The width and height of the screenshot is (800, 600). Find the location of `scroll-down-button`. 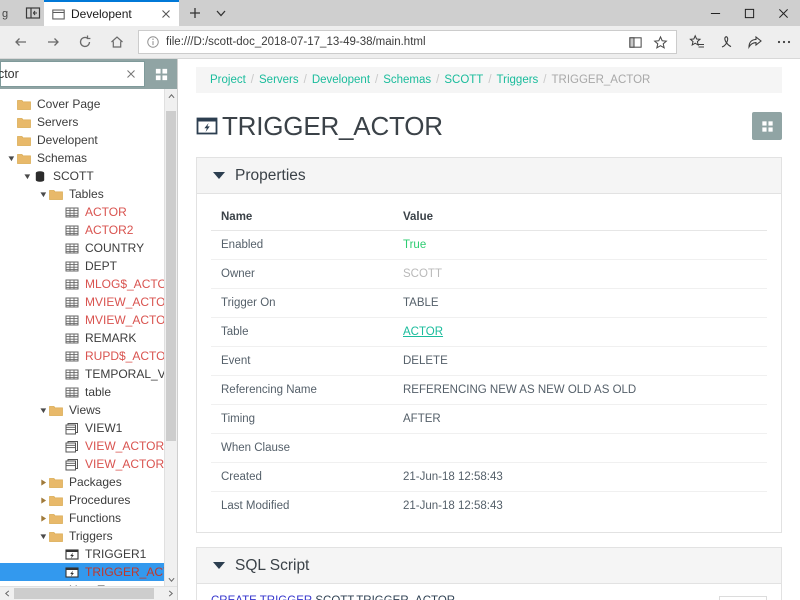

scroll-down-button is located at coordinates (171, 579).